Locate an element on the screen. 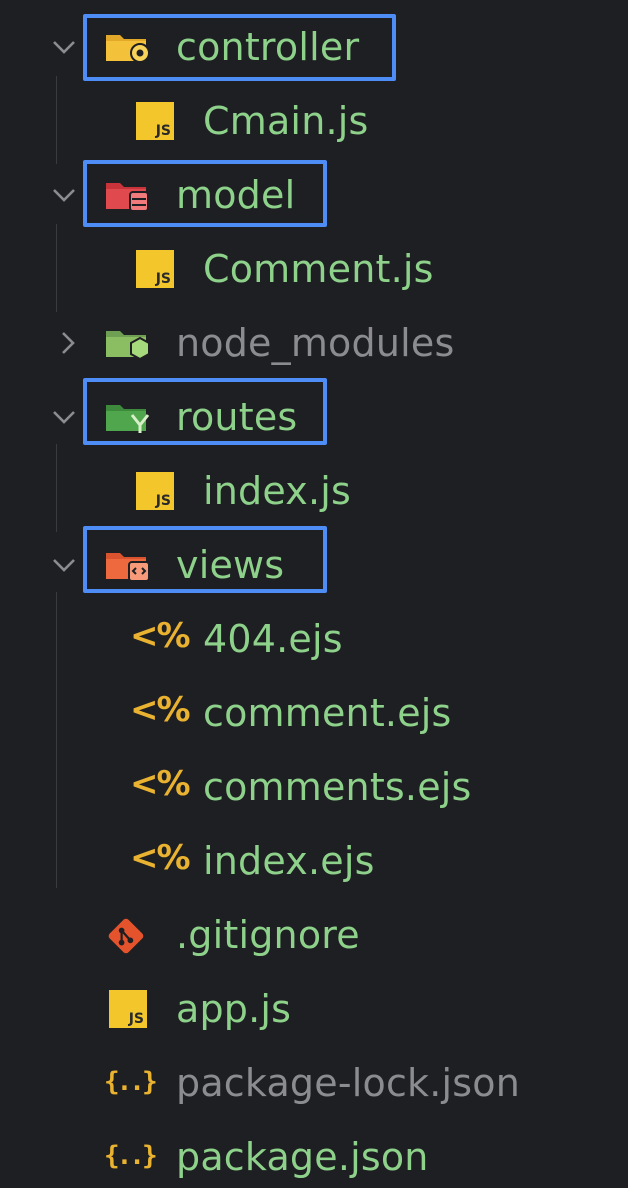 Image resolution: width=628 pixels, height=1188 pixels. tree-item-comments-ejs: <% comments.ejs is located at coordinates (314, 787).